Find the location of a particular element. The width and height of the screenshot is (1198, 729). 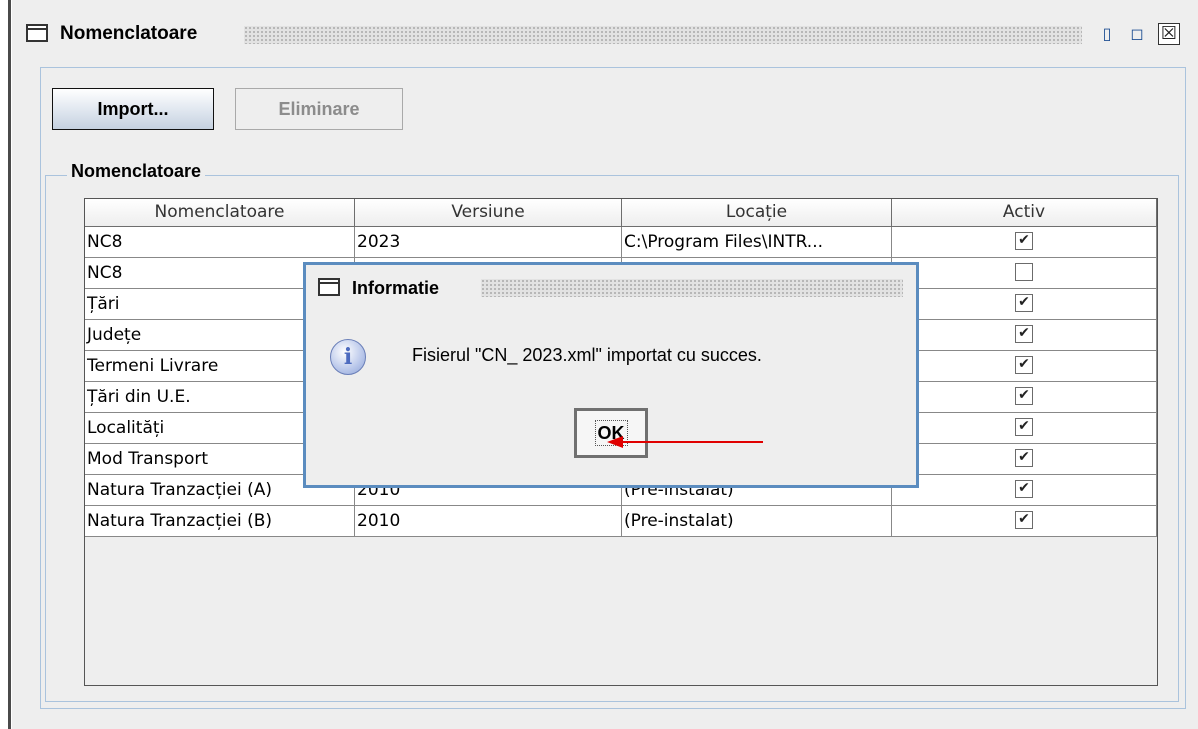

frame-titlebar: Nomenclatoare ▯ ◻ ☒ is located at coordinates (605, 33).